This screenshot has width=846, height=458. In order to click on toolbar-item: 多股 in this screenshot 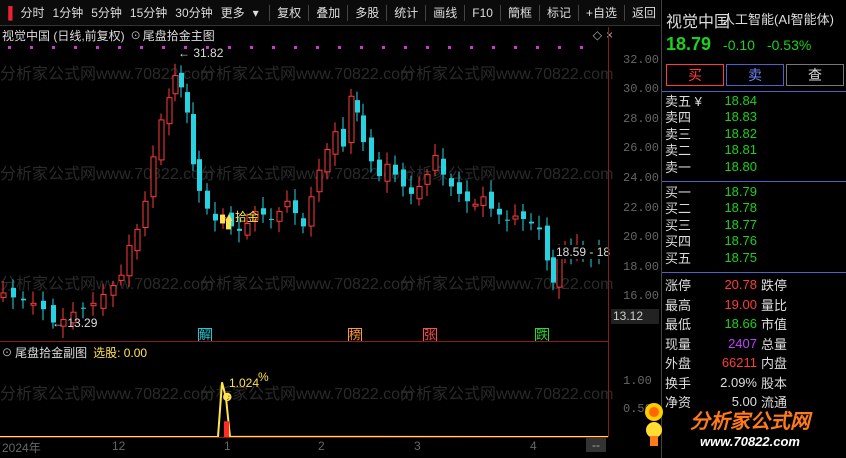, I will do `click(367, 12)`.